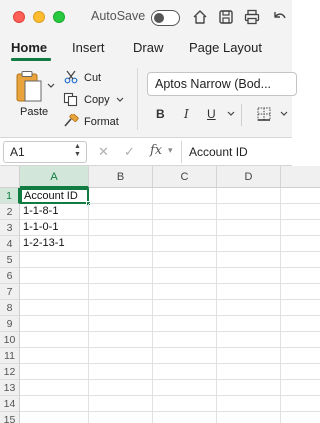 The height and width of the screenshot is (423, 320). What do you see at coordinates (165, 18) in the screenshot?
I see `autosave-toggle` at bounding box center [165, 18].